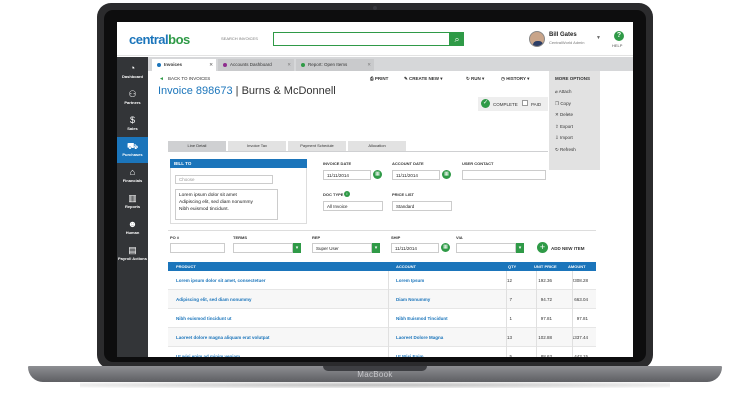  I want to click on sidebar-item-human: ☻ Human, so click(132, 228).